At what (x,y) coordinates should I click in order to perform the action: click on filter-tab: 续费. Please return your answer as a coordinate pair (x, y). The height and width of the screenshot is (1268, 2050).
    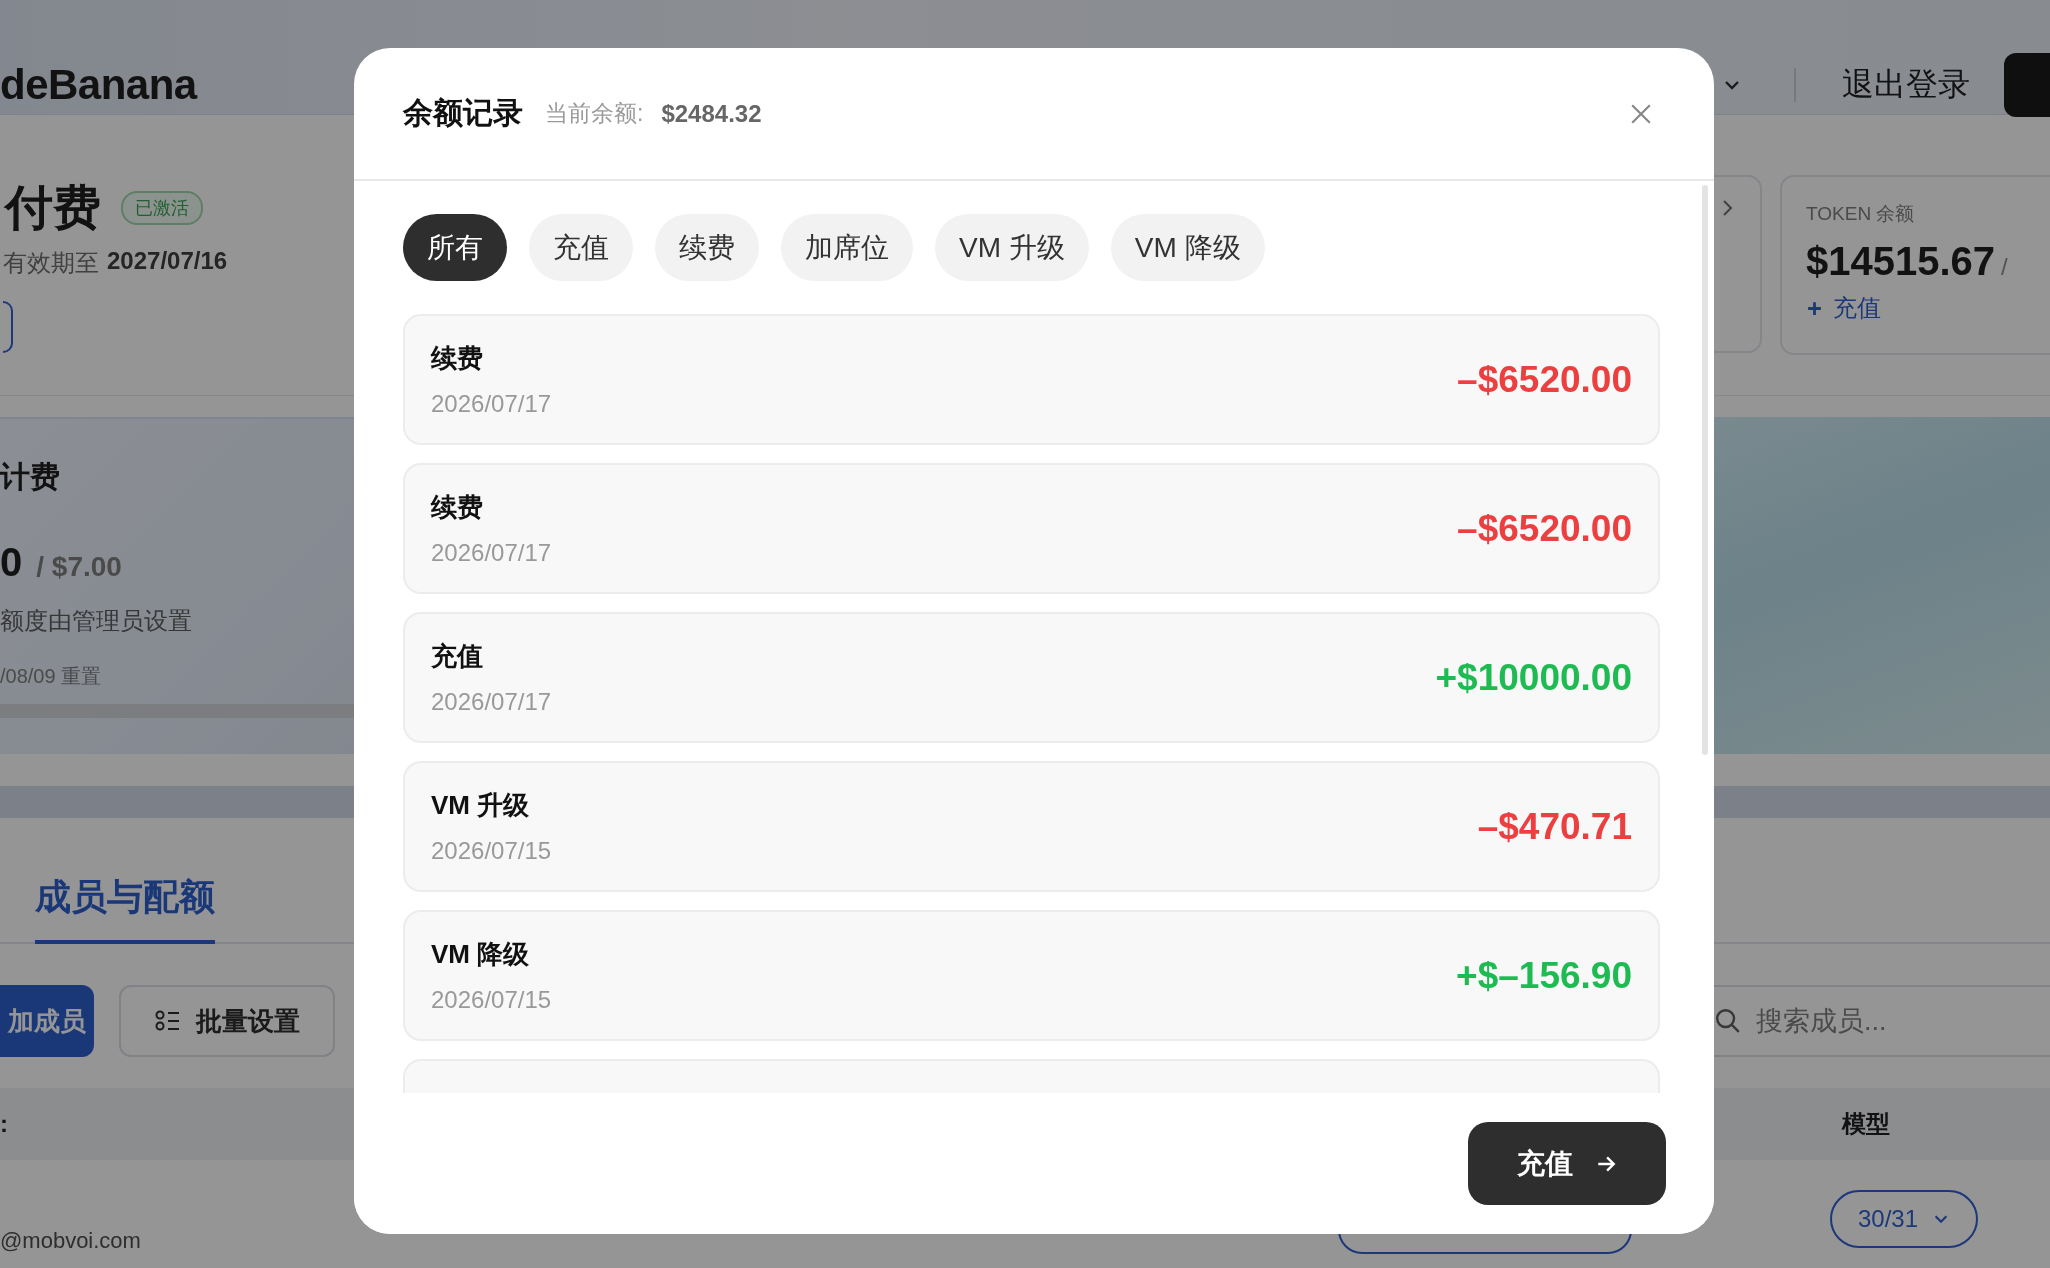
    Looking at the image, I should click on (707, 247).